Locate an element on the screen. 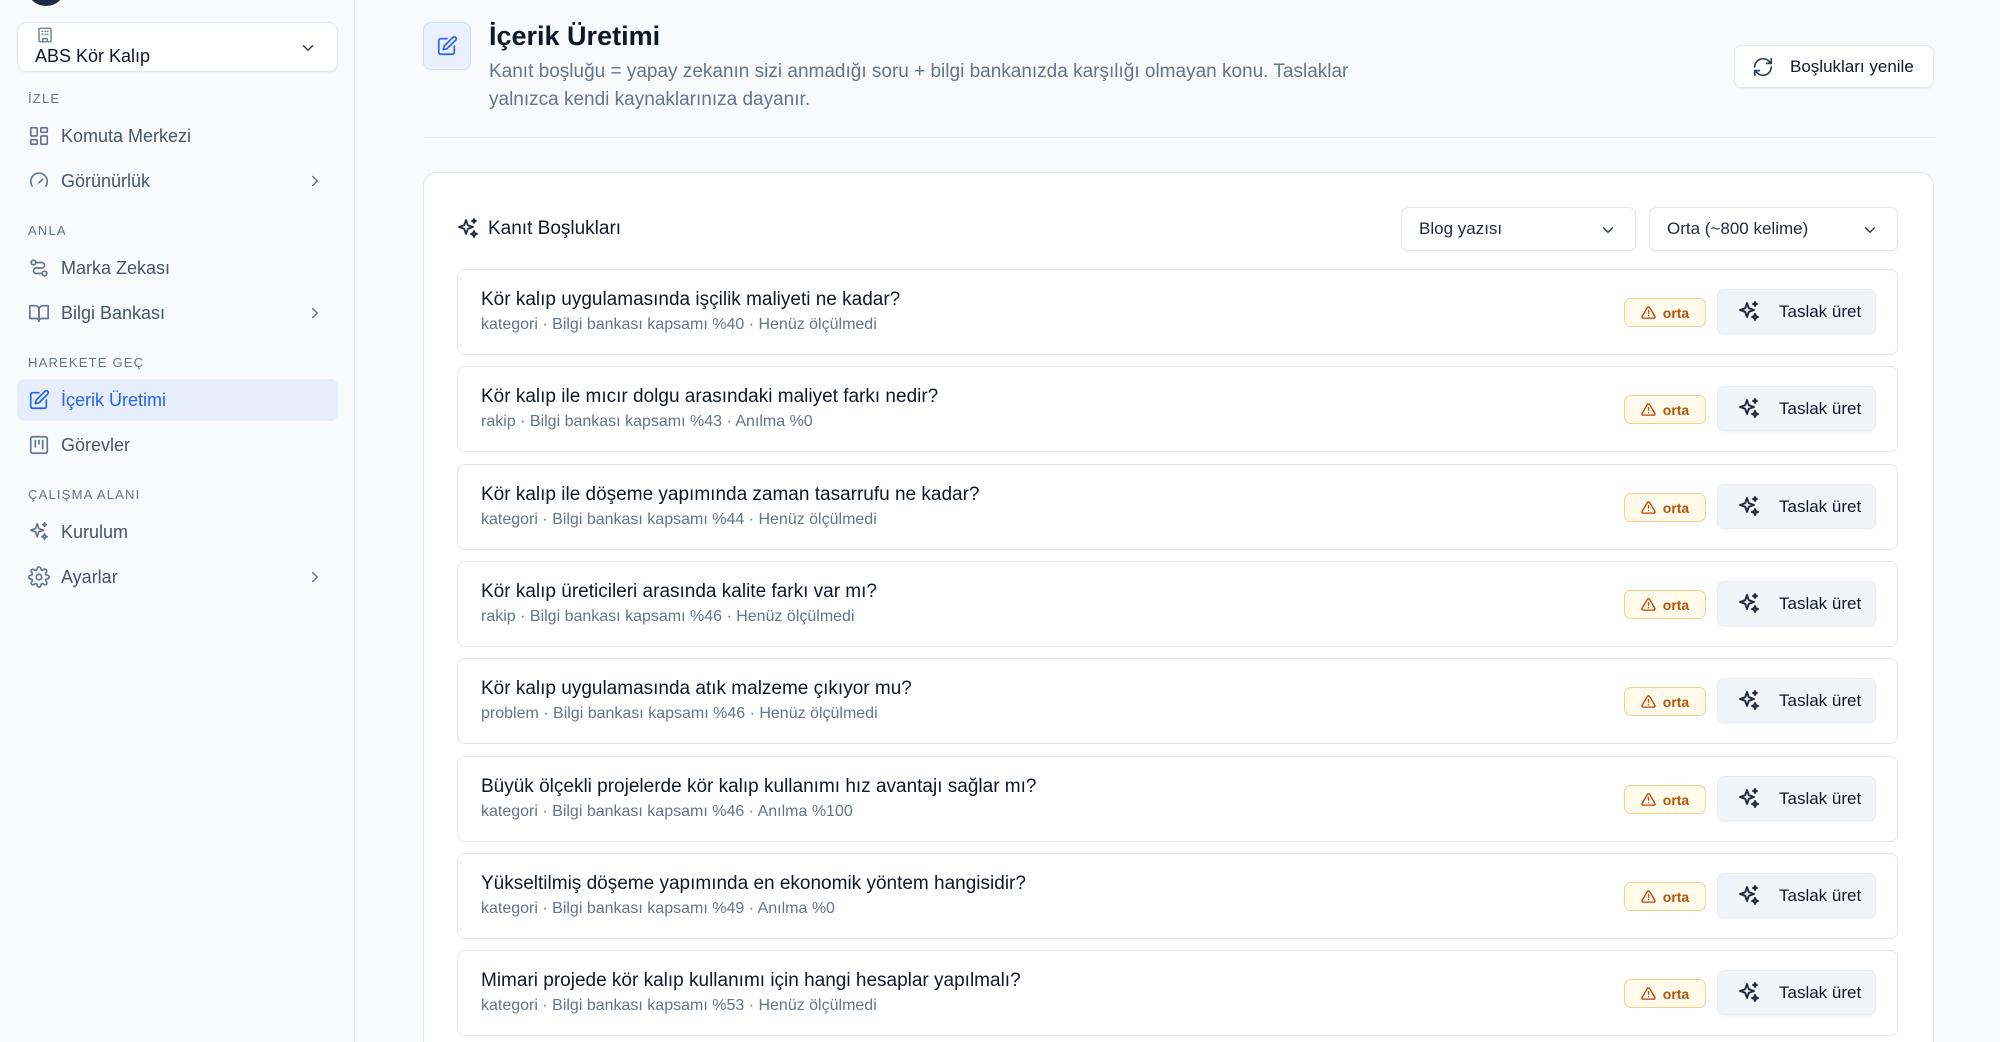 Image resolution: width=2000 pixels, height=1042 pixels. sidebar-item-gorevler: Görevler is located at coordinates (177, 445).